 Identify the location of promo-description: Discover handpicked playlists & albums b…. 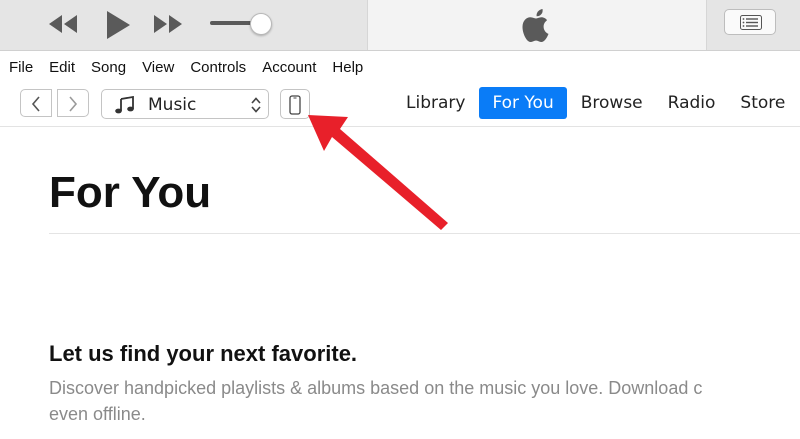
(424, 401).